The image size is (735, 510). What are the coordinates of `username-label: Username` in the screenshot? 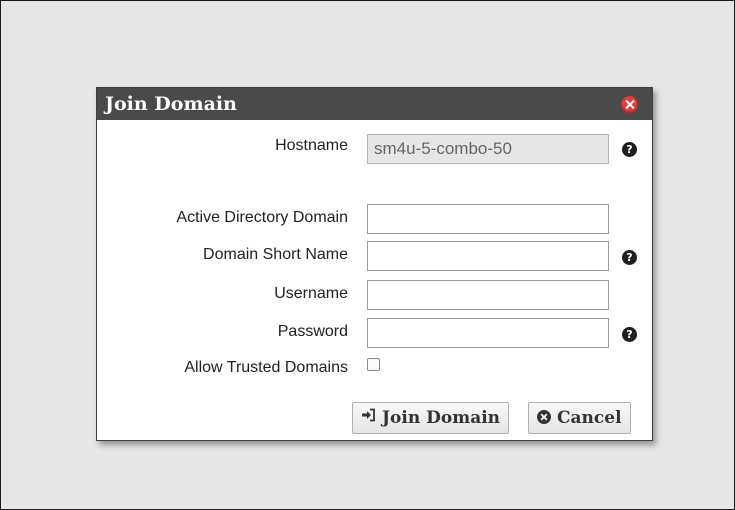 It's located at (311, 293).